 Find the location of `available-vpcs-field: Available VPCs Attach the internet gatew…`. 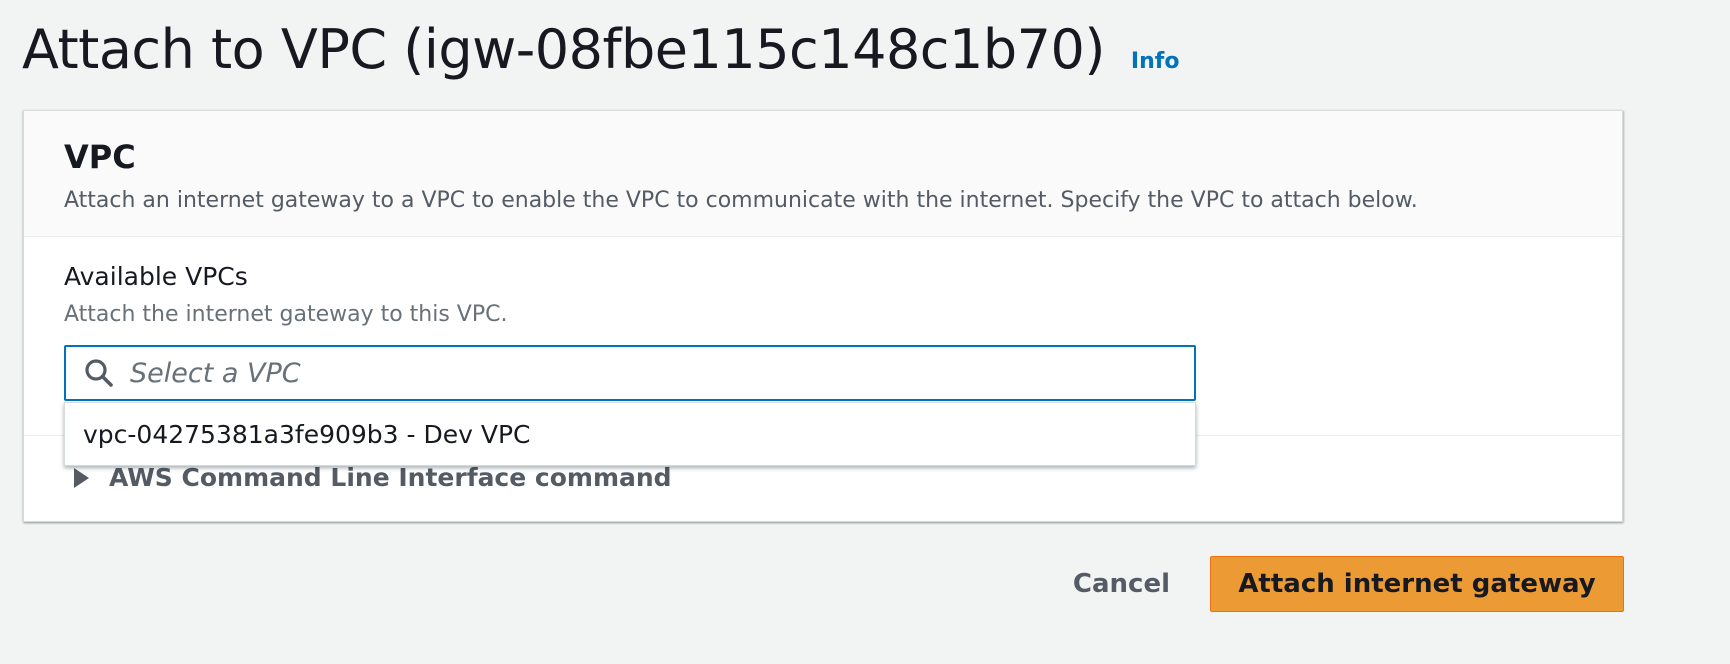

available-vpcs-field: Available VPCs Attach the internet gatew… is located at coordinates (285, 295).